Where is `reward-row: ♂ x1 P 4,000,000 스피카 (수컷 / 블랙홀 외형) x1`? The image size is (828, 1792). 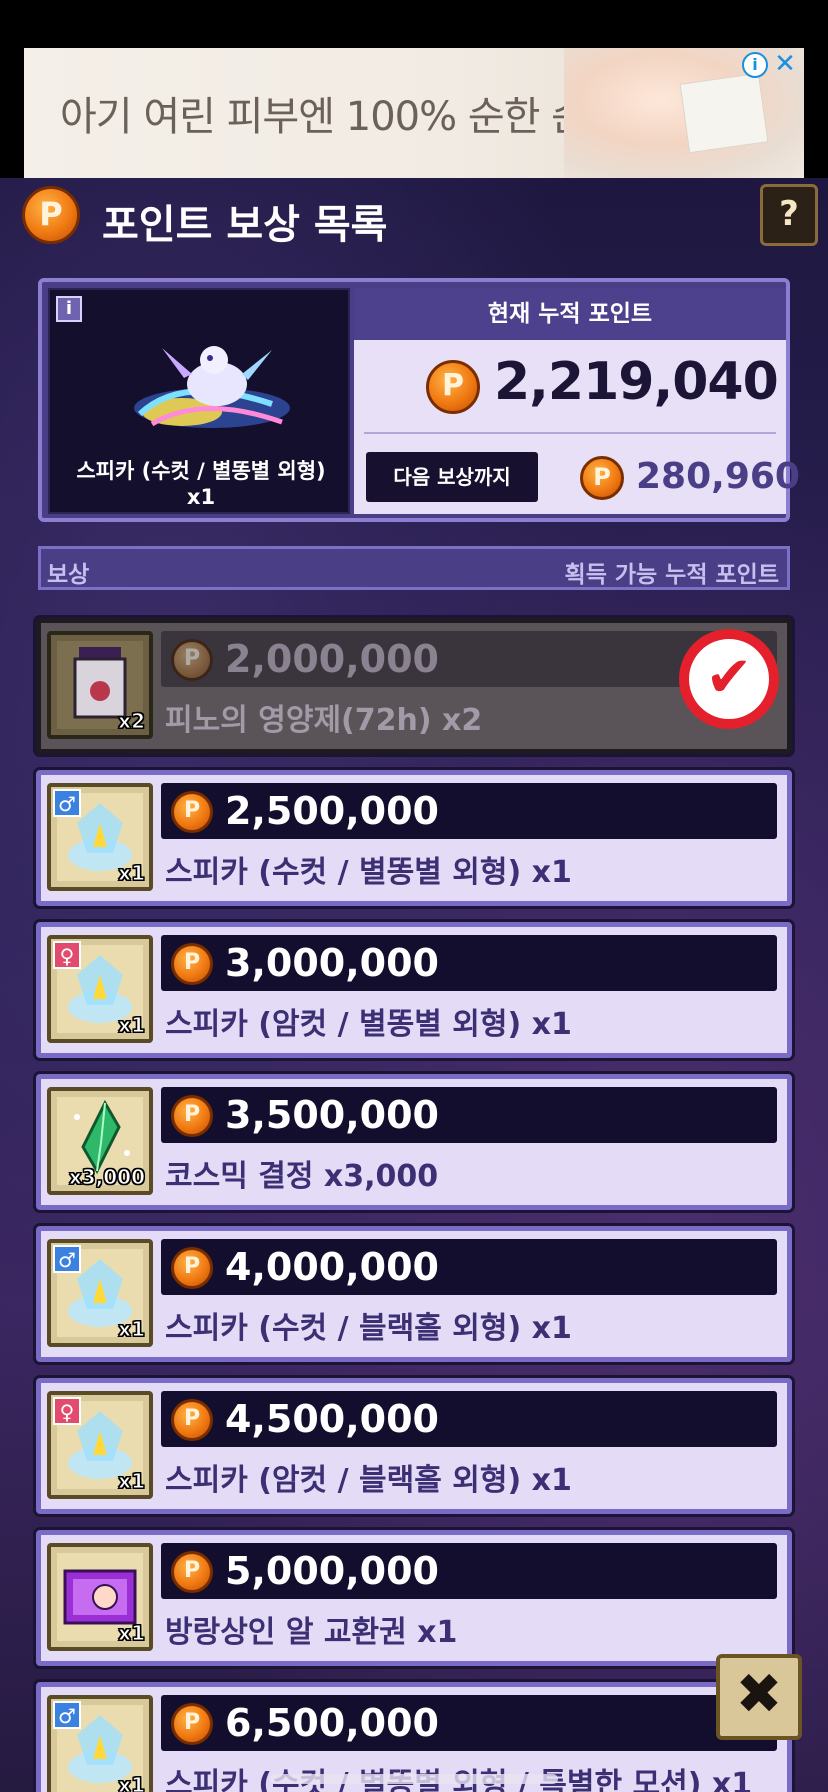 reward-row: ♂ x1 P 4,000,000 스피카 (수컷 / 블랙홀 외형) x1 is located at coordinates (414, 1294).